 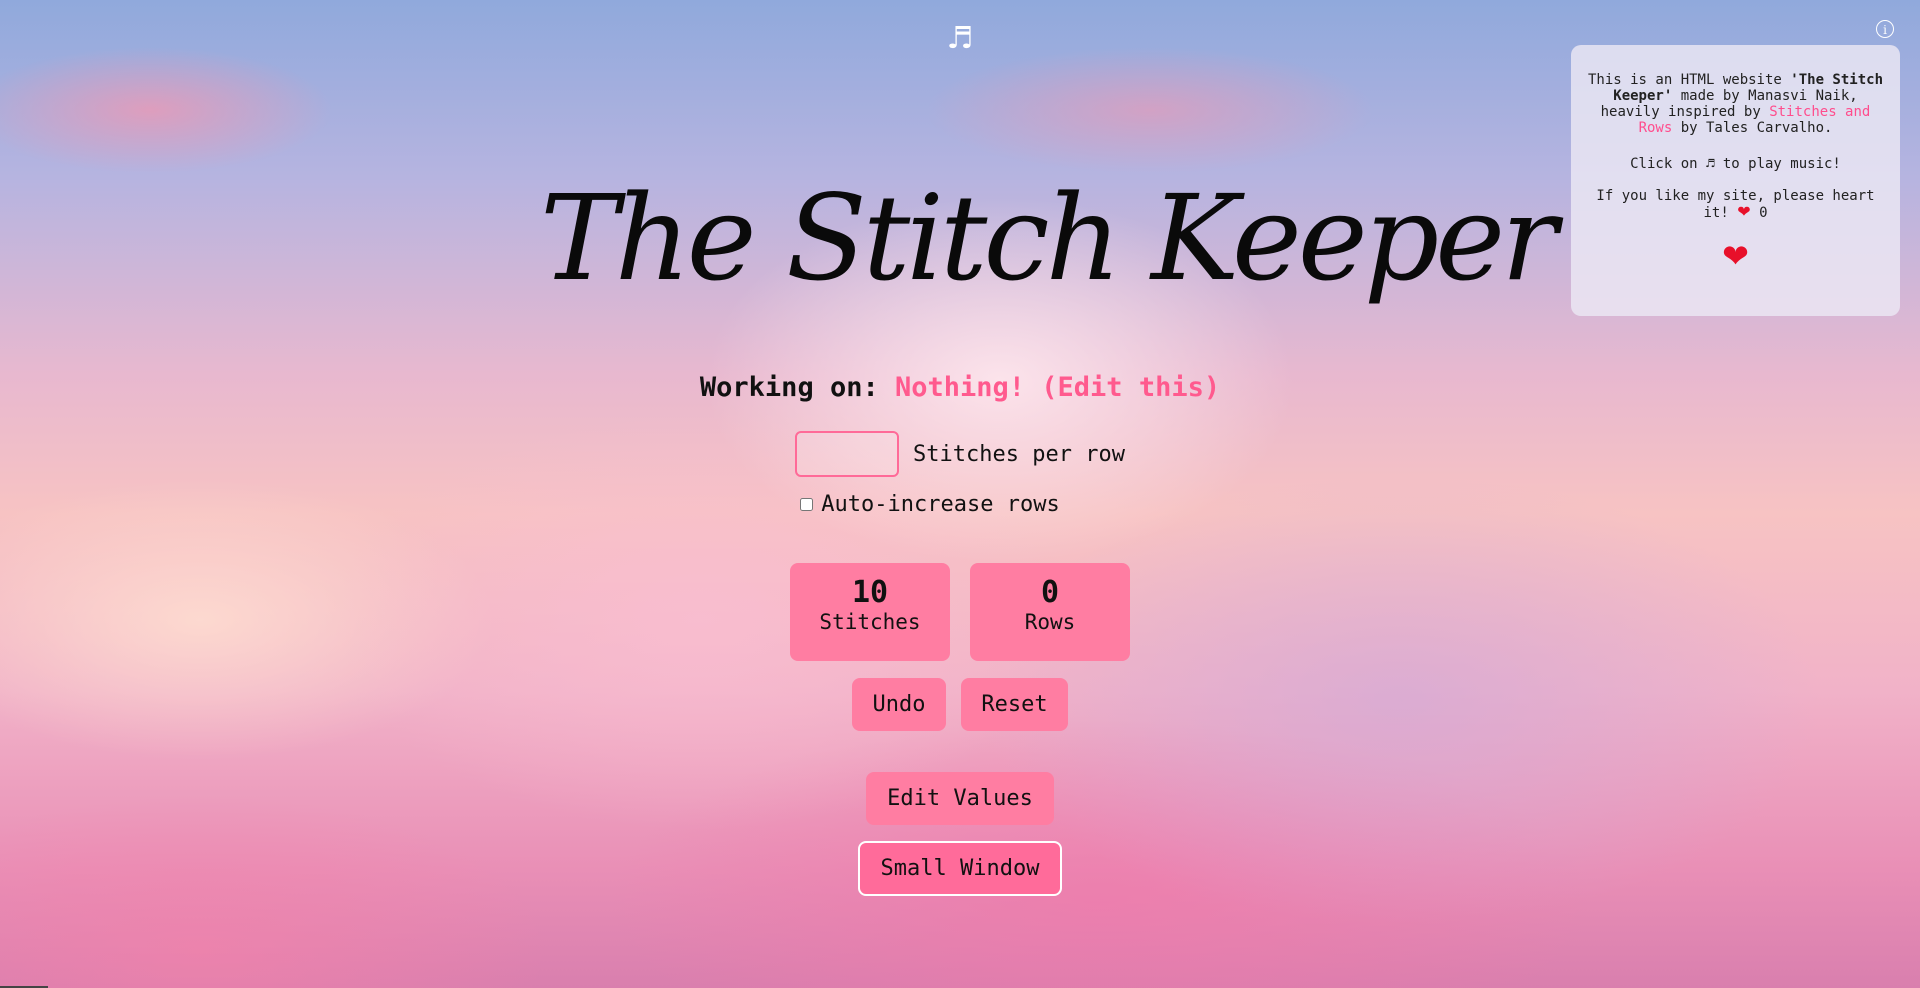 I want to click on info-heart-prefix: If you like my site, please heart it!, so click(x=1735, y=204).